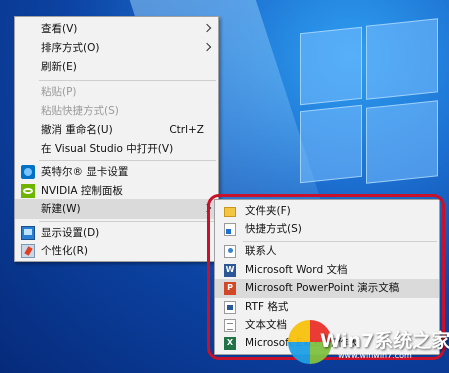  Describe the element at coordinates (85, 172) in the screenshot. I see `menu-item-label: 英特尔® 显卡设置` at that location.